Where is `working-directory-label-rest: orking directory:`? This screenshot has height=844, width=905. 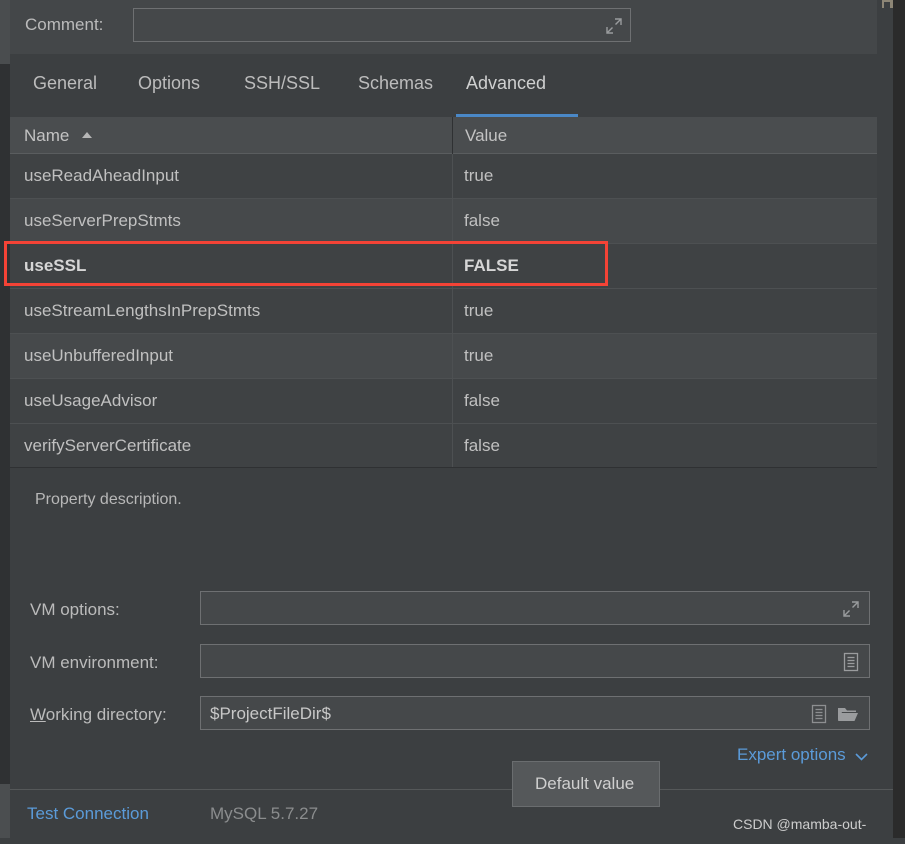
working-directory-label-rest: orking directory: is located at coordinates (106, 714).